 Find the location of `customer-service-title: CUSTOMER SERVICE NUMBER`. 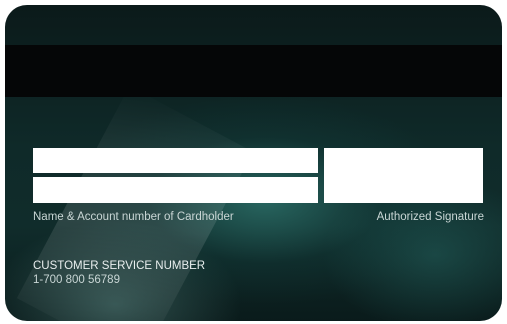

customer-service-title: CUSTOMER SERVICE NUMBER is located at coordinates (119, 266).